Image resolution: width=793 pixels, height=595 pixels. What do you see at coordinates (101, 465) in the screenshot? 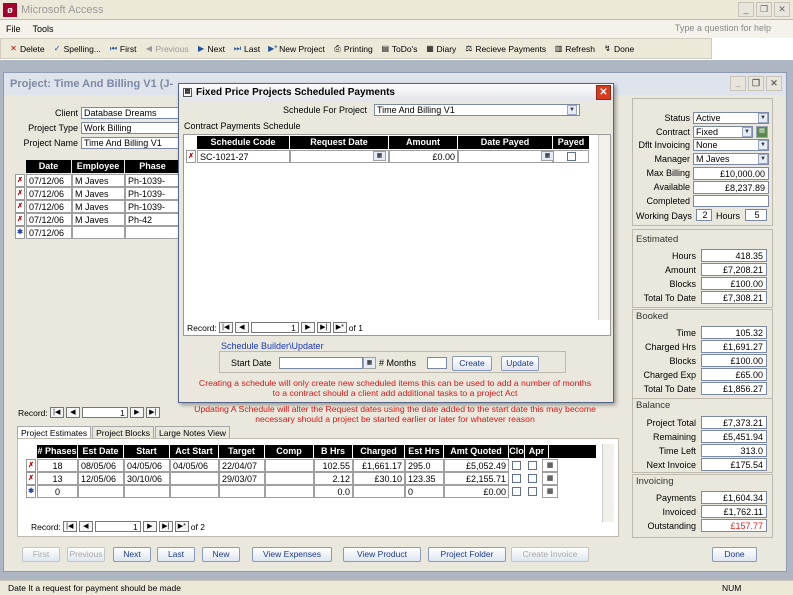
I see `est-cell: 08/05/06` at bounding box center [101, 465].